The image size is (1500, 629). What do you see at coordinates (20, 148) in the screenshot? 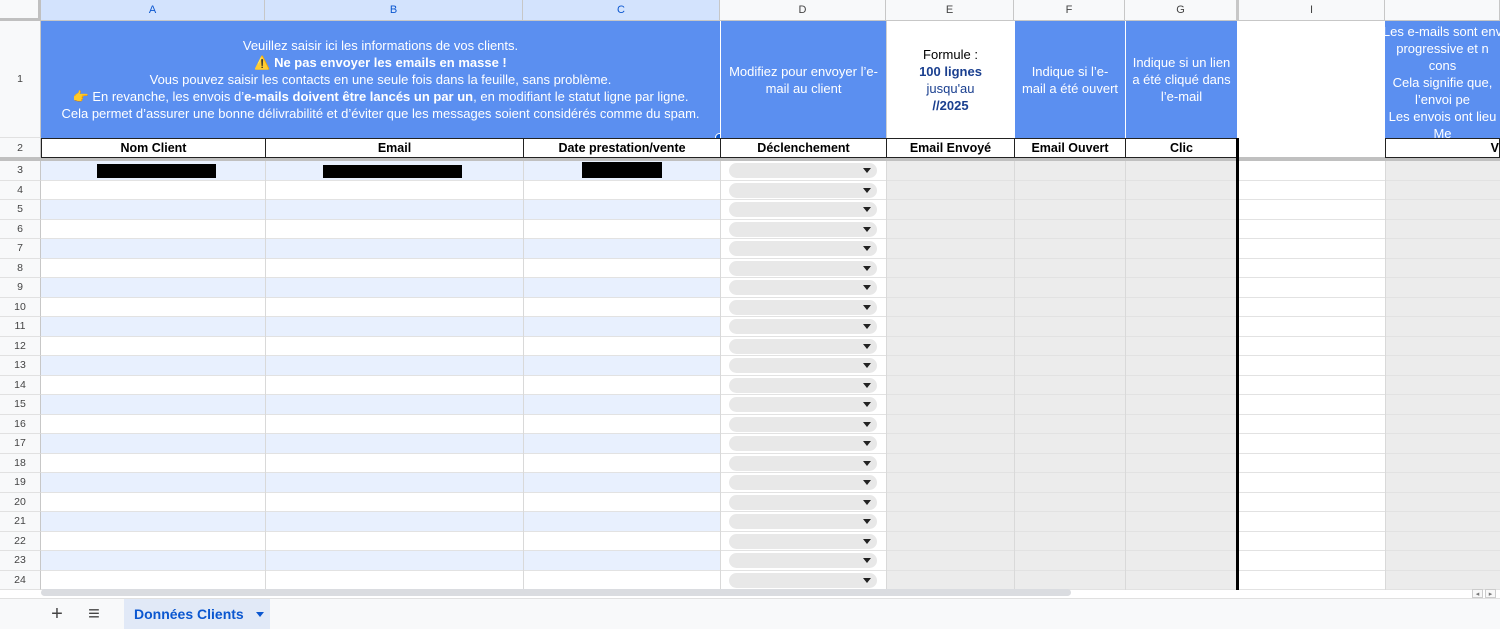
I see `row-header-2: 2` at bounding box center [20, 148].